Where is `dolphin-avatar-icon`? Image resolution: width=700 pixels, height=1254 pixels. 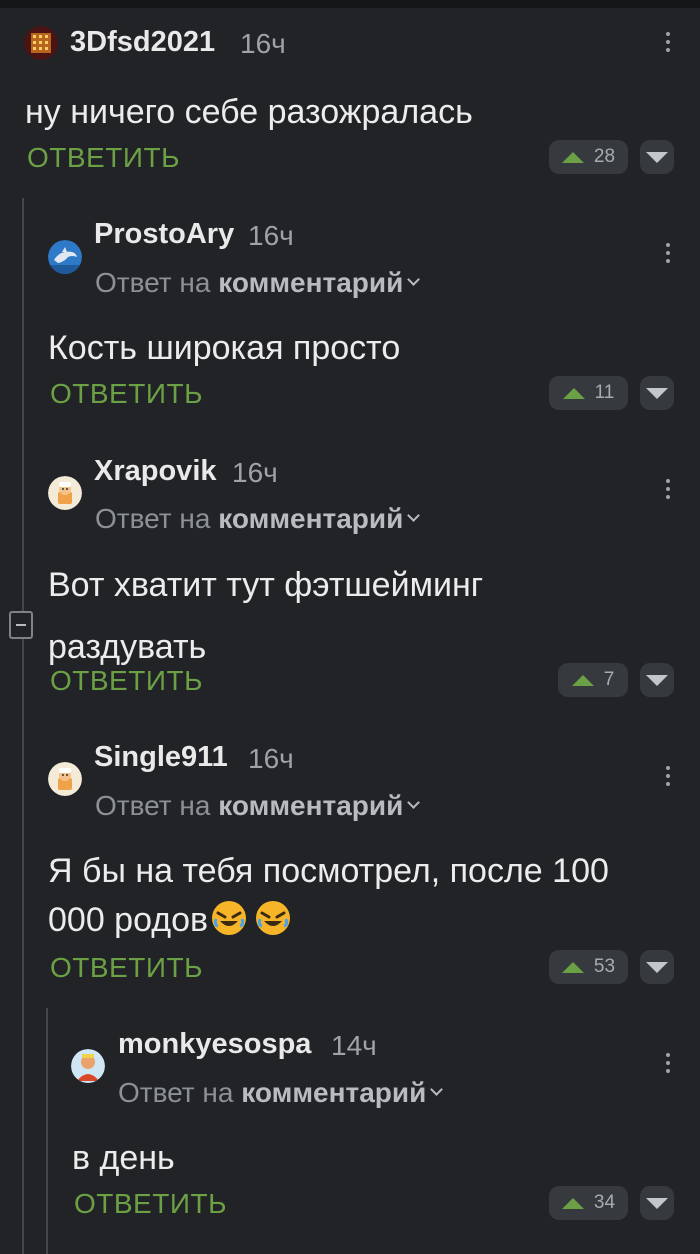
dolphin-avatar-icon is located at coordinates (65, 257).